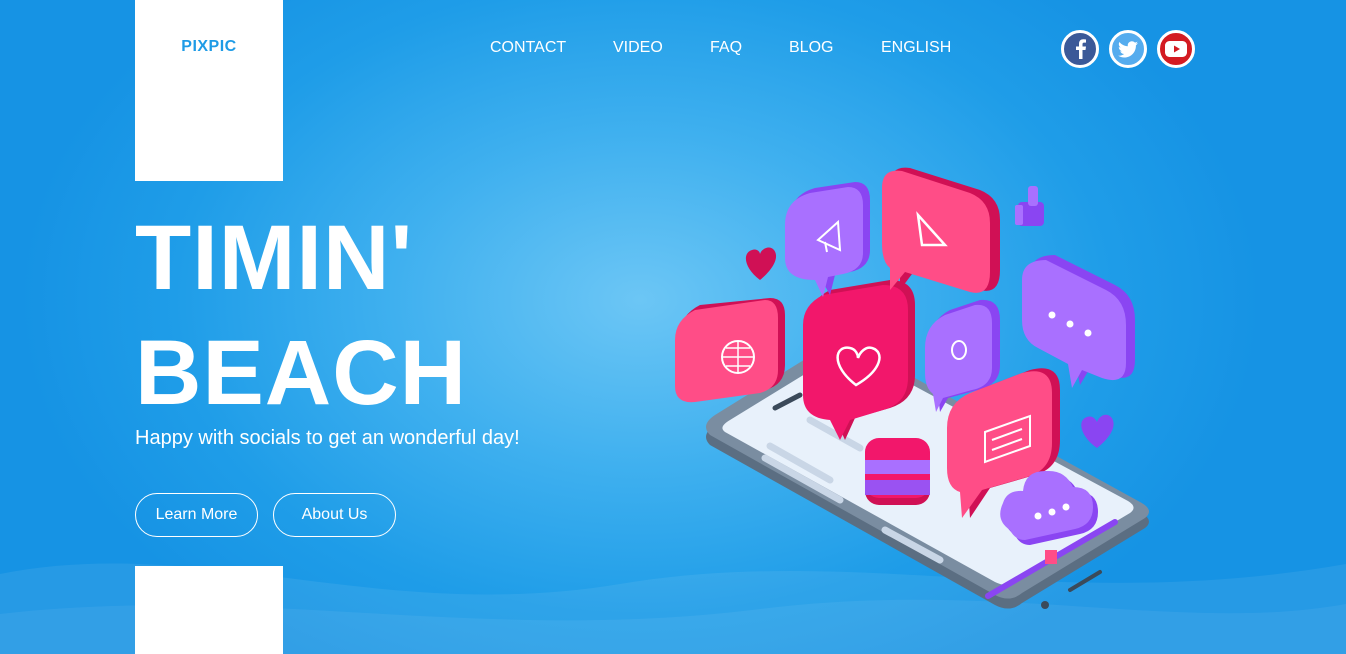 The width and height of the screenshot is (1346, 654). I want to click on decorative-block, so click(209, 610).